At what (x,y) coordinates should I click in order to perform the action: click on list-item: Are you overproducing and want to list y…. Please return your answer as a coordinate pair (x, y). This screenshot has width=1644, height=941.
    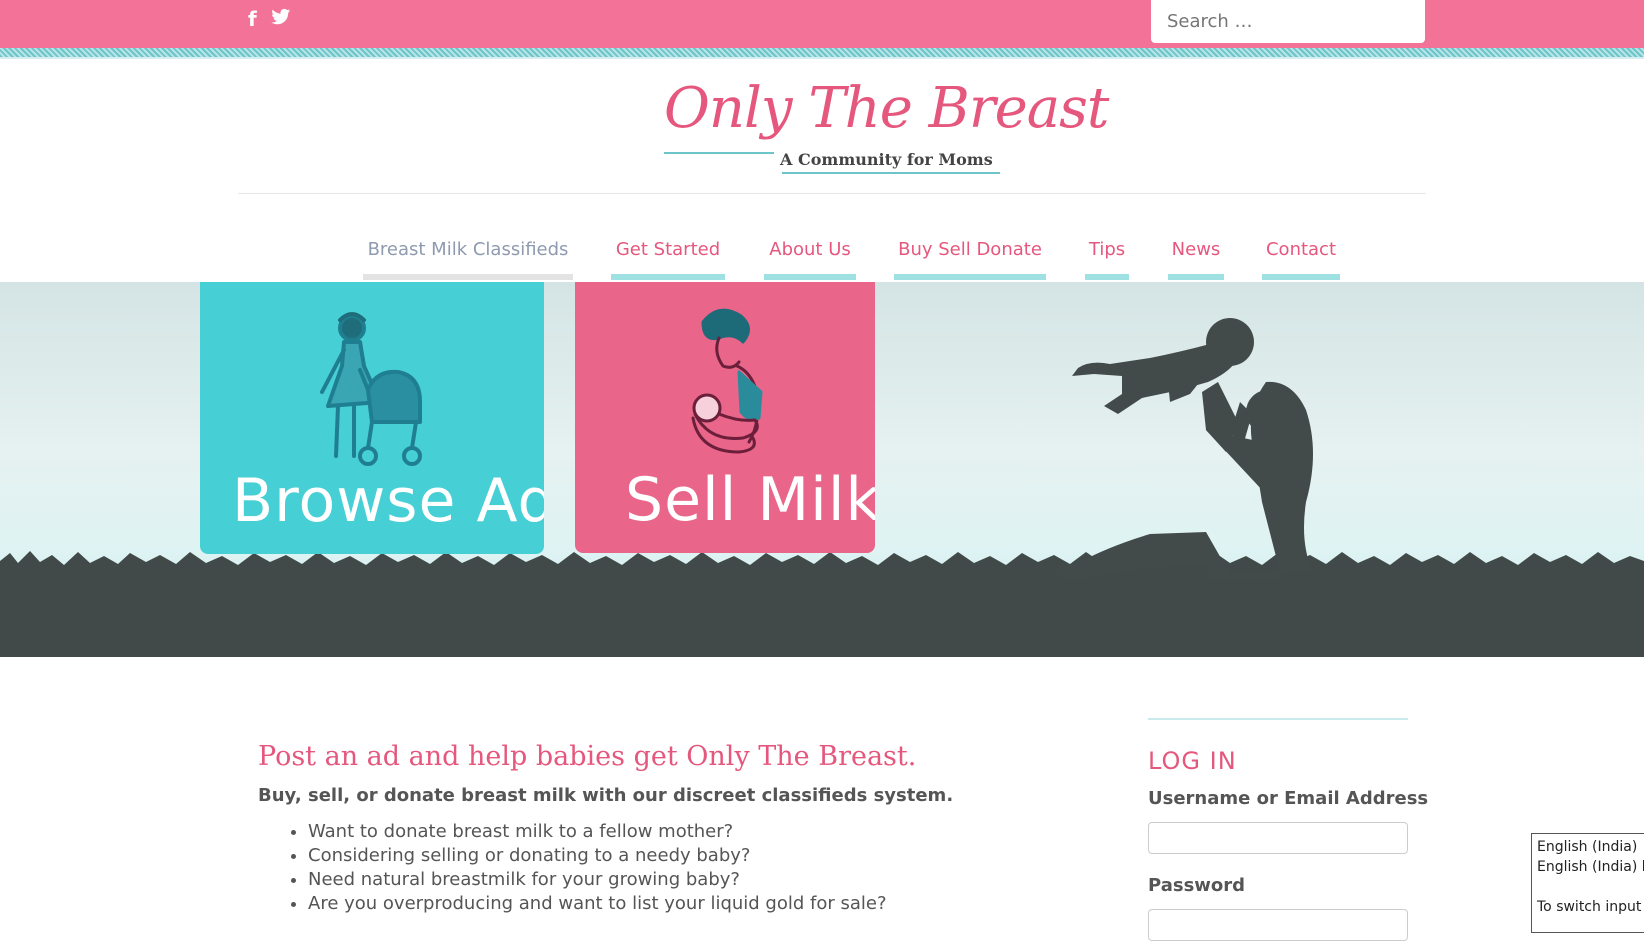
    Looking at the image, I should click on (597, 904).